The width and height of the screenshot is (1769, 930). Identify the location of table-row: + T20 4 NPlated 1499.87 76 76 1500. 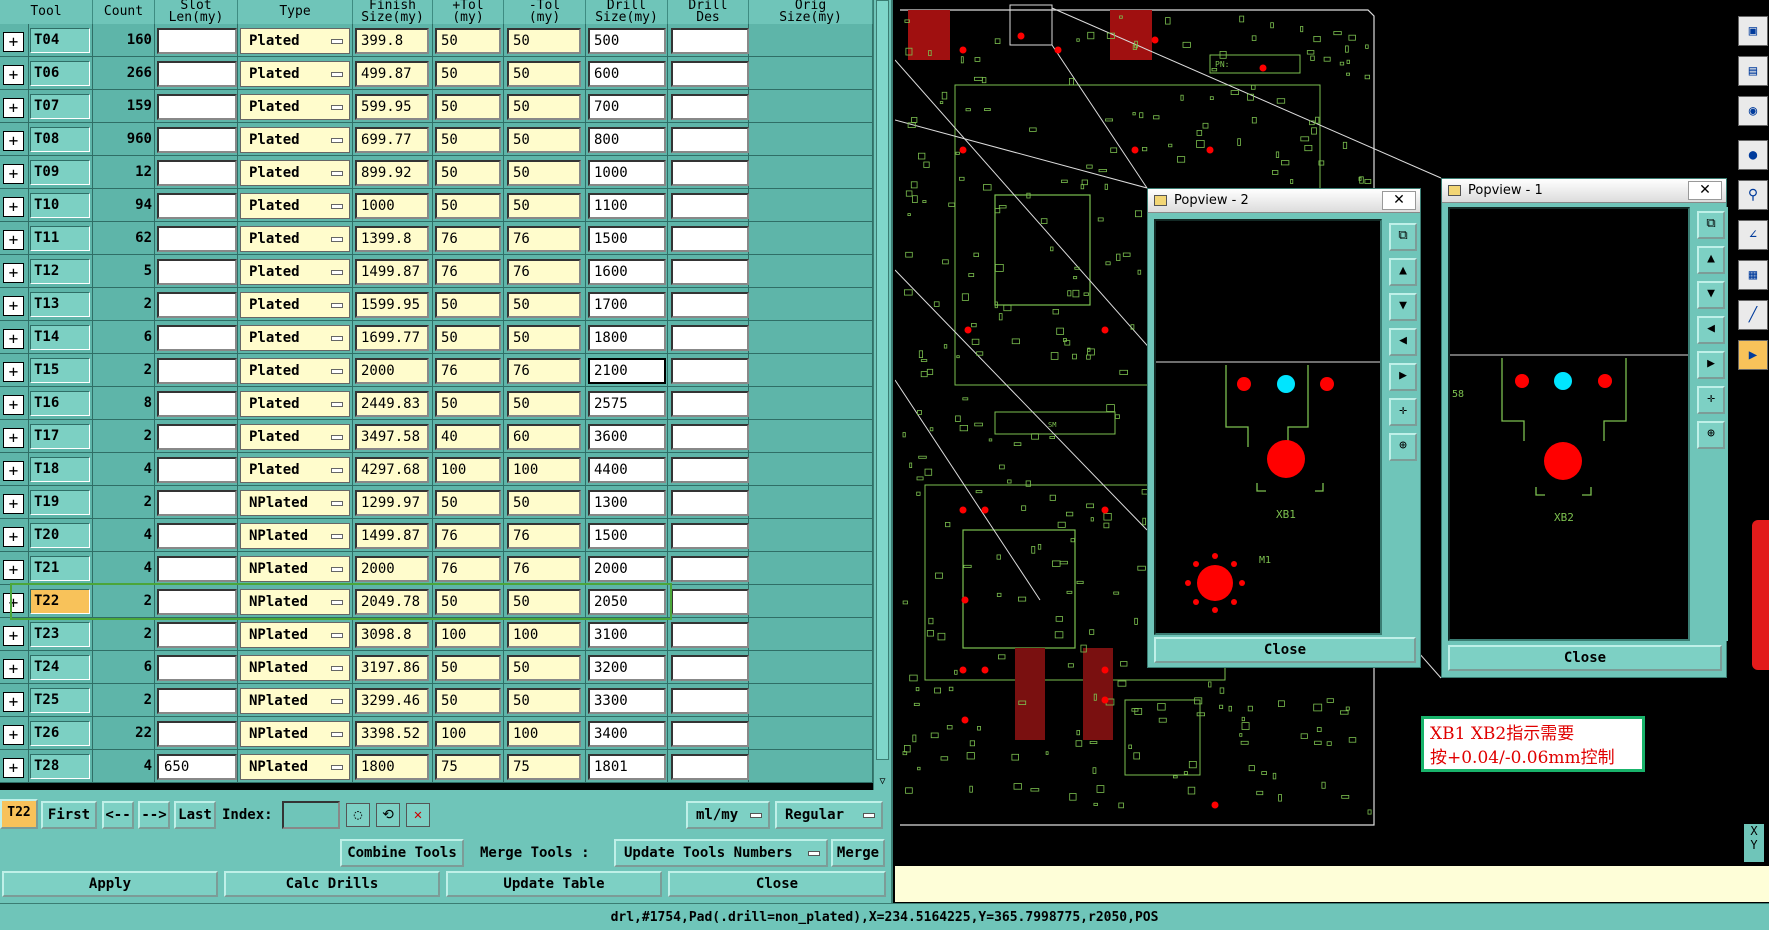
(436, 535).